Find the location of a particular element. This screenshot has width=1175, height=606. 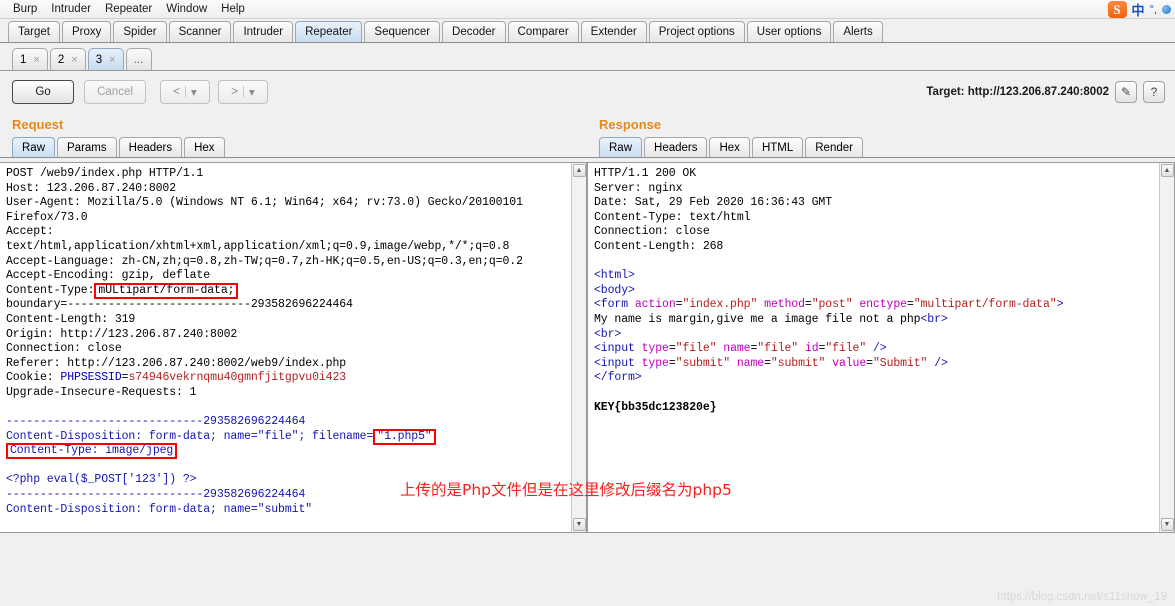

tab-scanner: Scanner is located at coordinates (200, 31).